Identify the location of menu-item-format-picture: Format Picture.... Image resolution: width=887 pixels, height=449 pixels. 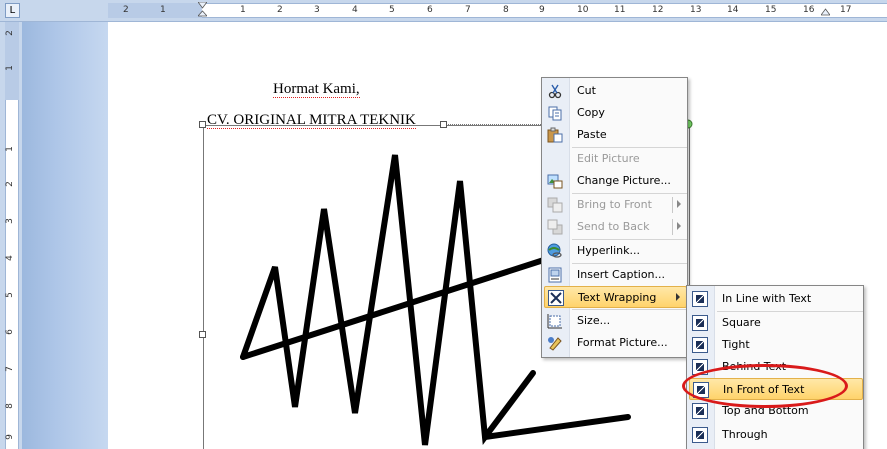
(615, 343).